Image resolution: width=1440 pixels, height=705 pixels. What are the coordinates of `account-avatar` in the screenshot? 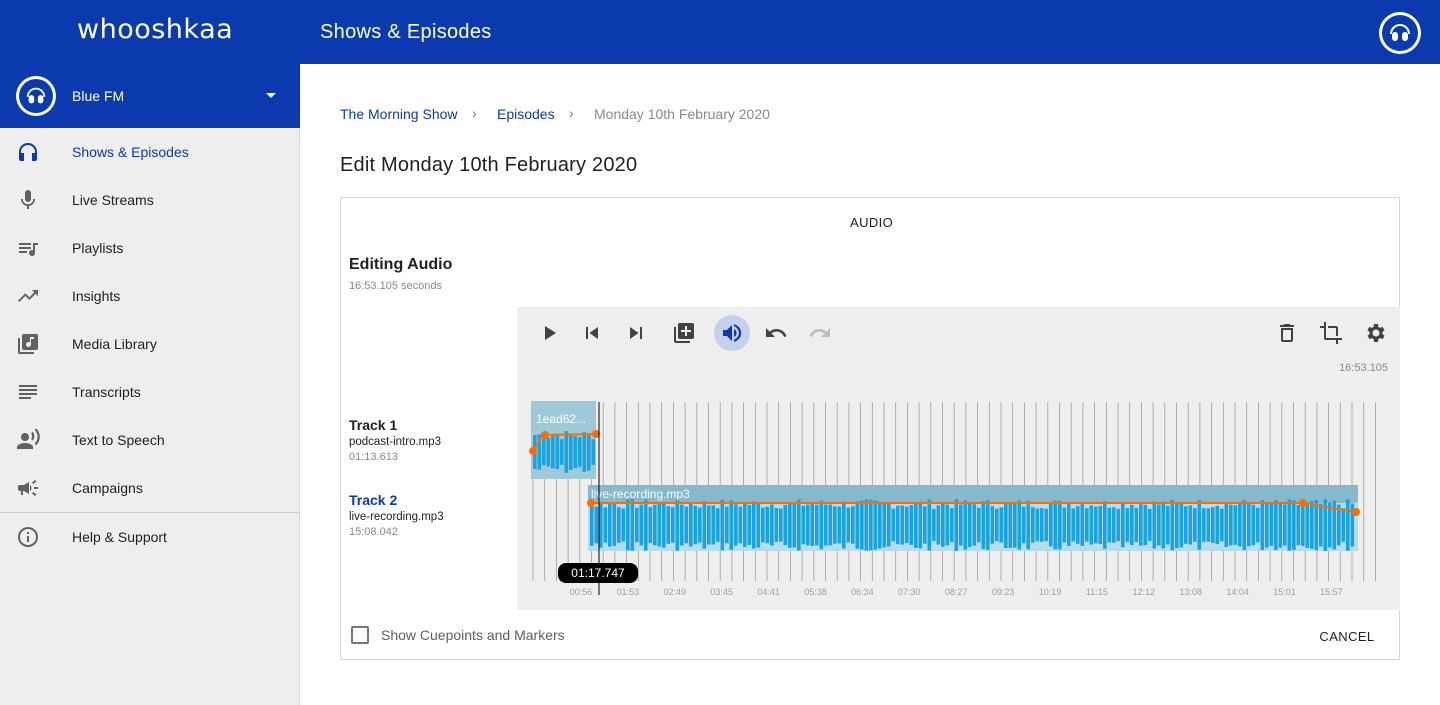 It's located at (1400, 33).